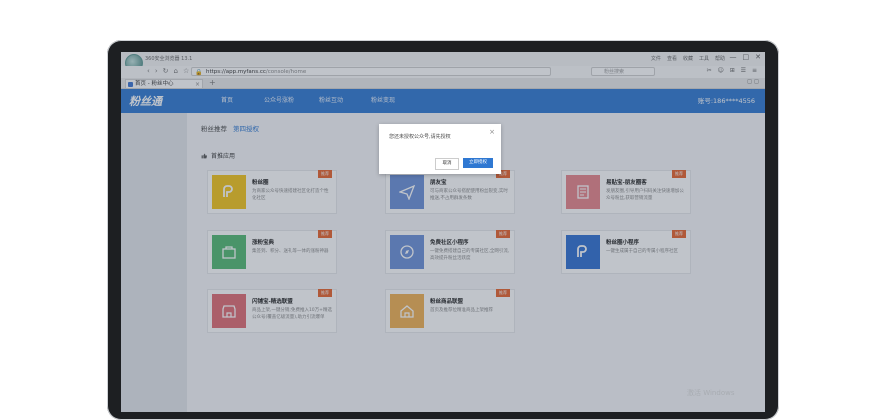  What do you see at coordinates (447, 164) in the screenshot?
I see `cancel-button: 取消` at bounding box center [447, 164].